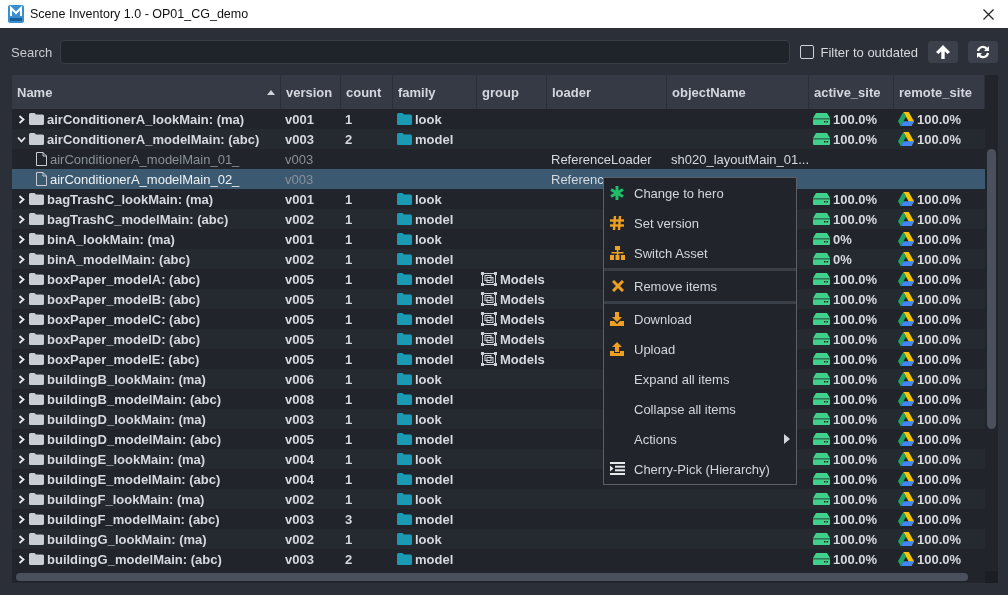  Describe the element at coordinates (134, 399) in the screenshot. I see `asset-name: buildingB_modelMain: (abc)` at that location.